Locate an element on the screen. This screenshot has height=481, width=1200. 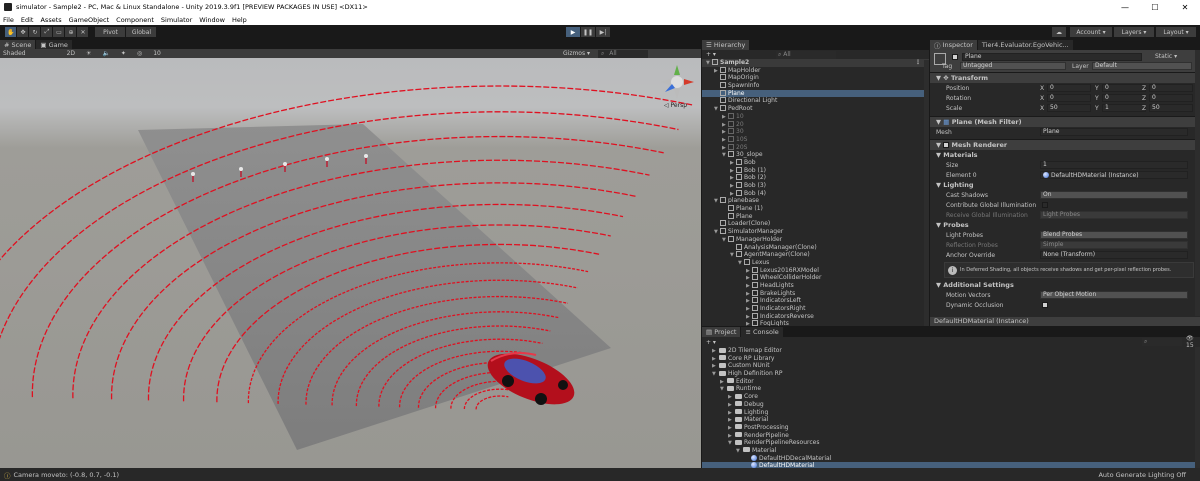
element0-field: DefaultHDMaterial (Instance) is located at coordinates (1114, 175).